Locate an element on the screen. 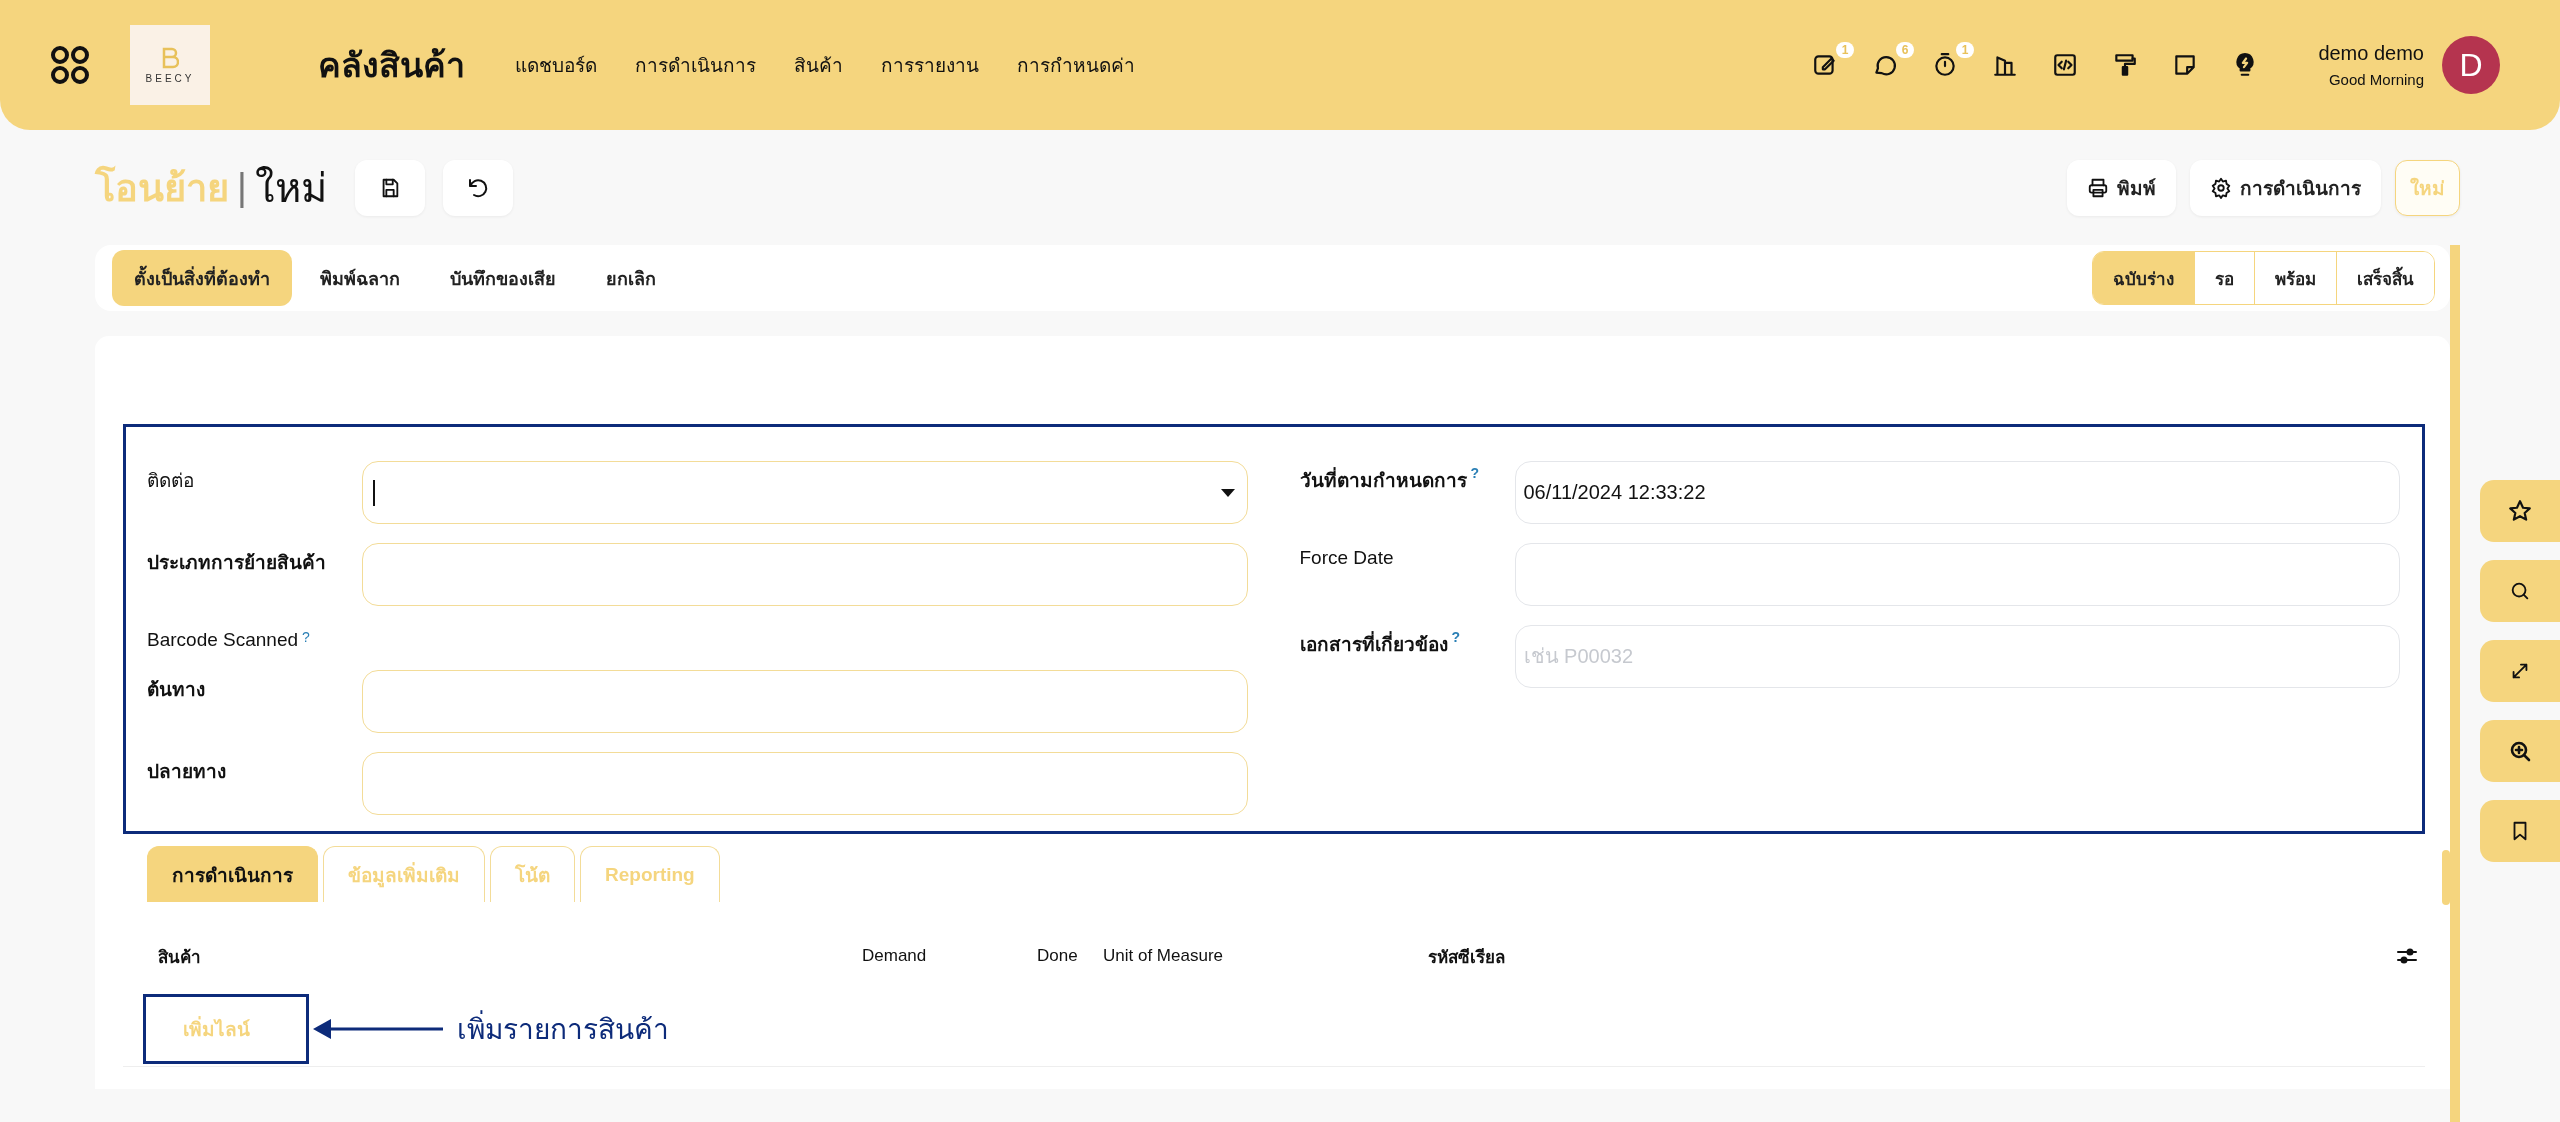 The height and width of the screenshot is (1122, 2560). apps-icon is located at coordinates (70, 65).